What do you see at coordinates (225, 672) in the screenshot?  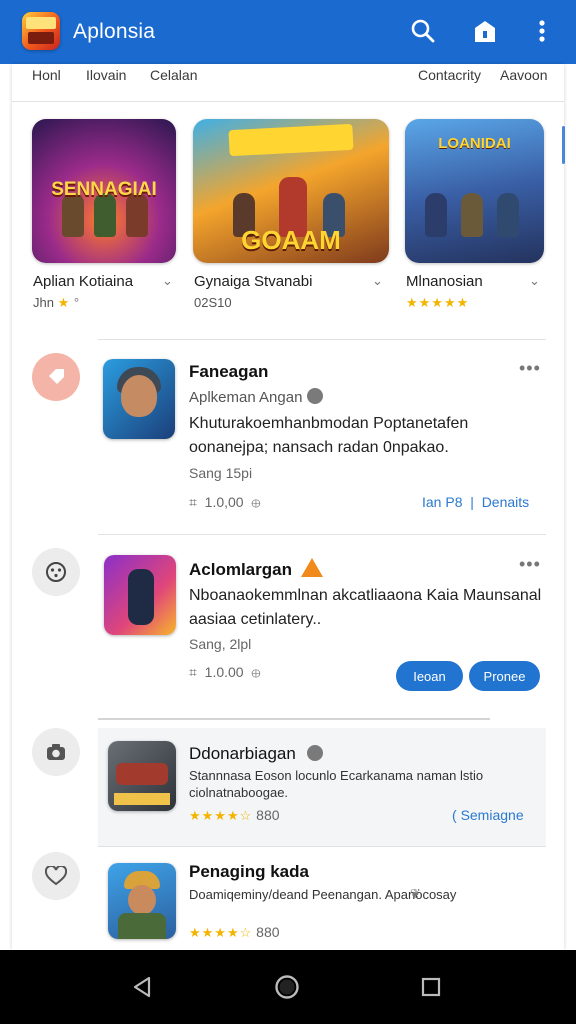 I see `row-stats: ⌗ 1.0.00 ⊕` at bounding box center [225, 672].